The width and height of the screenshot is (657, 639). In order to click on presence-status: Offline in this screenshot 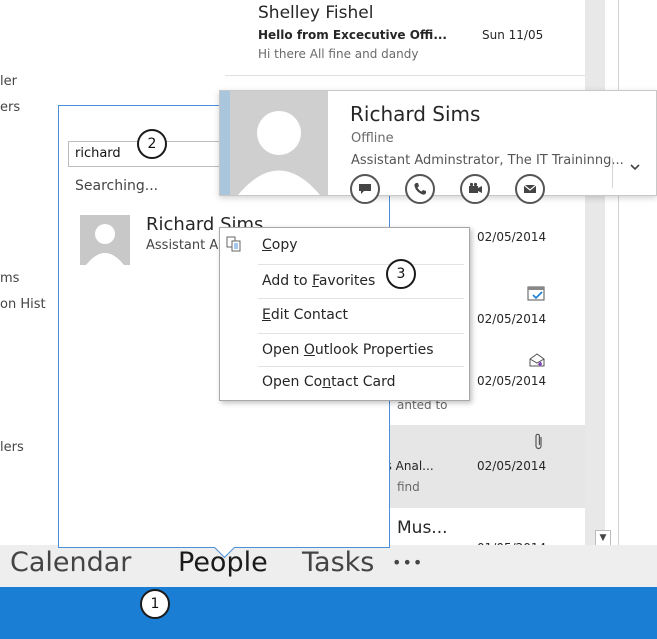, I will do `click(372, 138)`.